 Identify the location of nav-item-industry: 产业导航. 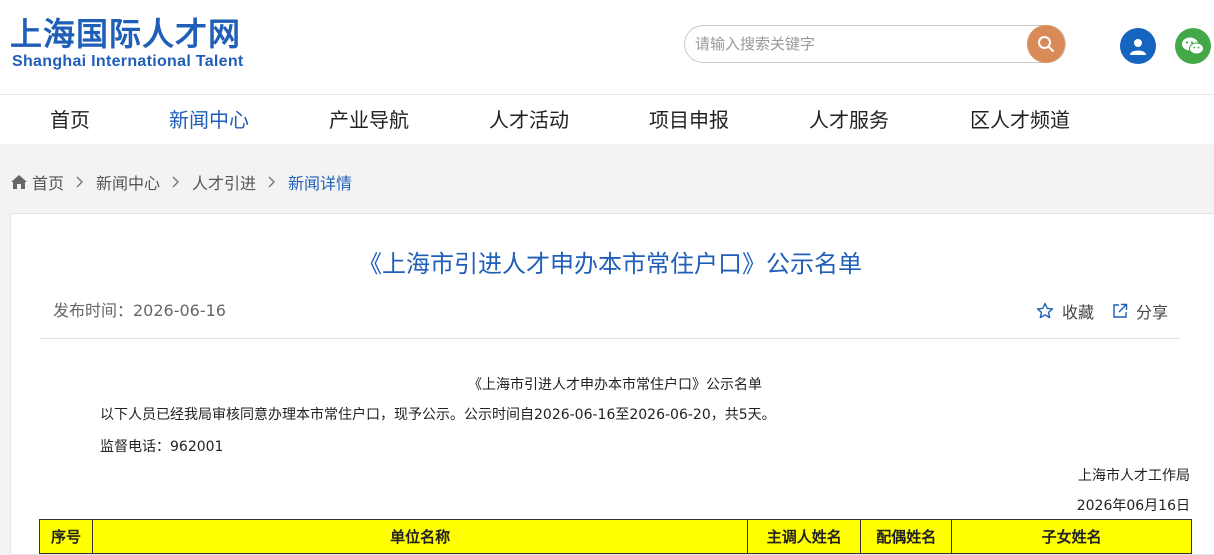
(369, 120).